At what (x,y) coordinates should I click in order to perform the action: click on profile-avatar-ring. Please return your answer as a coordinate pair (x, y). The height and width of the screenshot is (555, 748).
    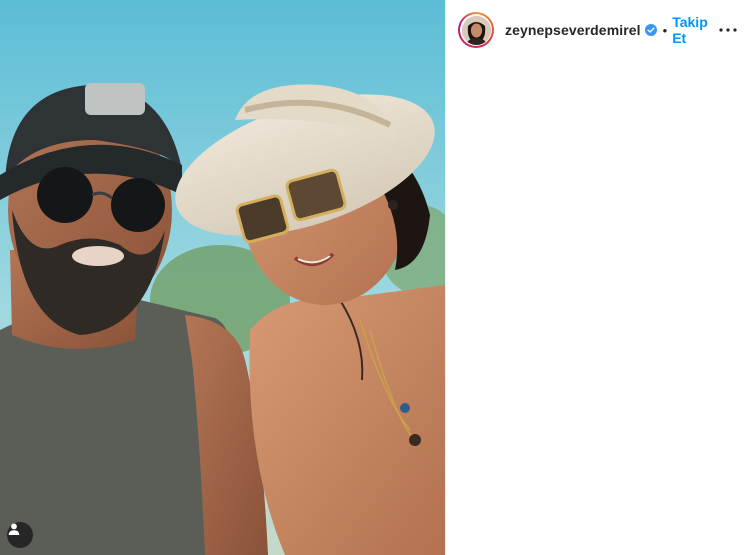
    Looking at the image, I should click on (476, 30).